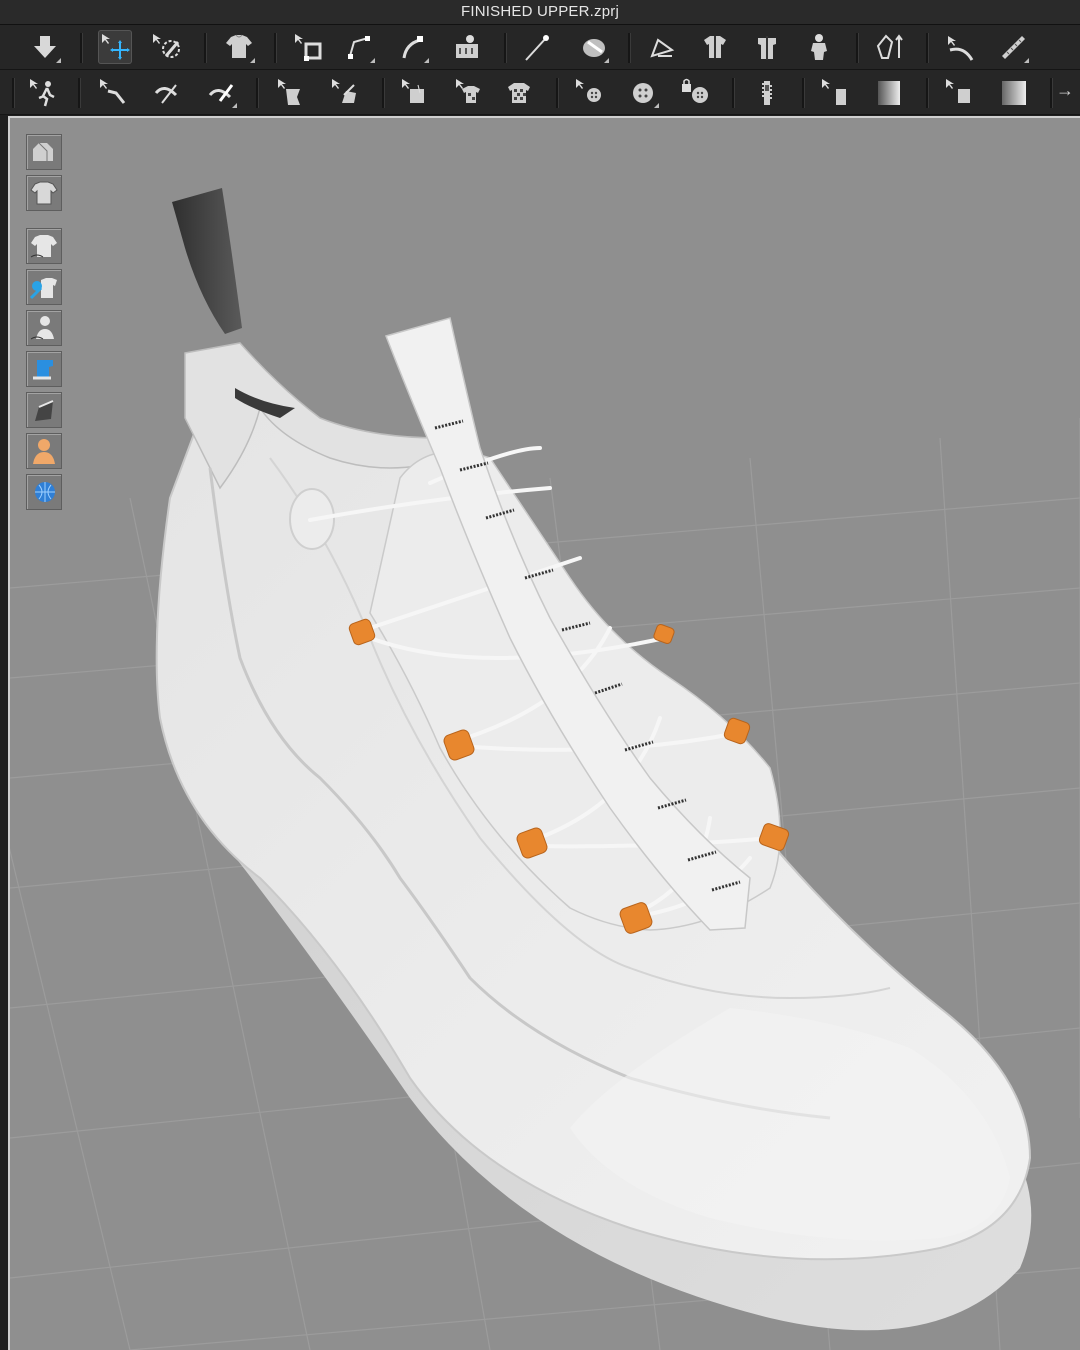  I want to click on segment-sewing-icon, so click(467, 47).